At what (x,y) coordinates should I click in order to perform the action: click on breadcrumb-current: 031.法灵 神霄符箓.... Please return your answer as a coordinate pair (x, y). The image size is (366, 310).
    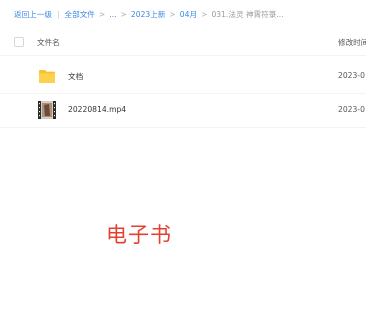
    Looking at the image, I should click on (247, 14).